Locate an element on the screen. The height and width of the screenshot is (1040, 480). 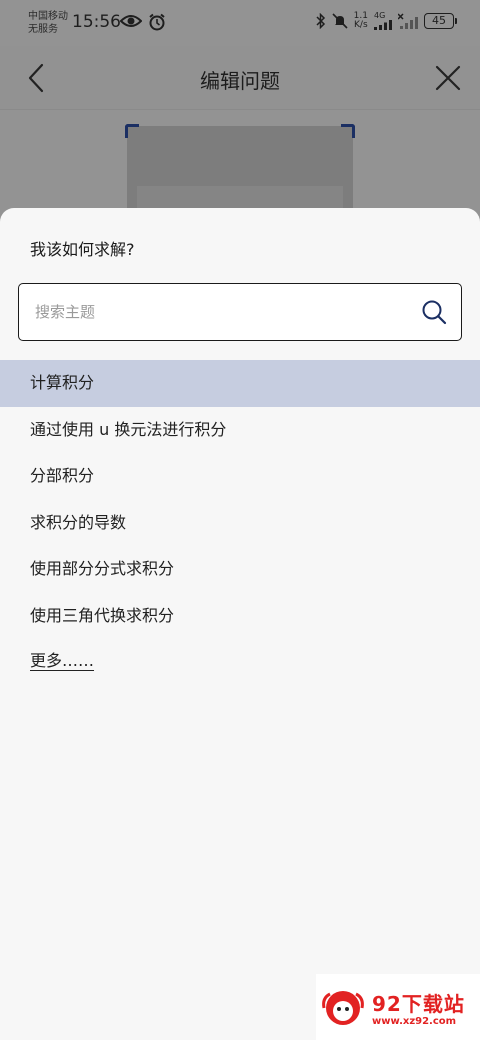
method-option-integration-by-parts: 分部积分 is located at coordinates (240, 476).